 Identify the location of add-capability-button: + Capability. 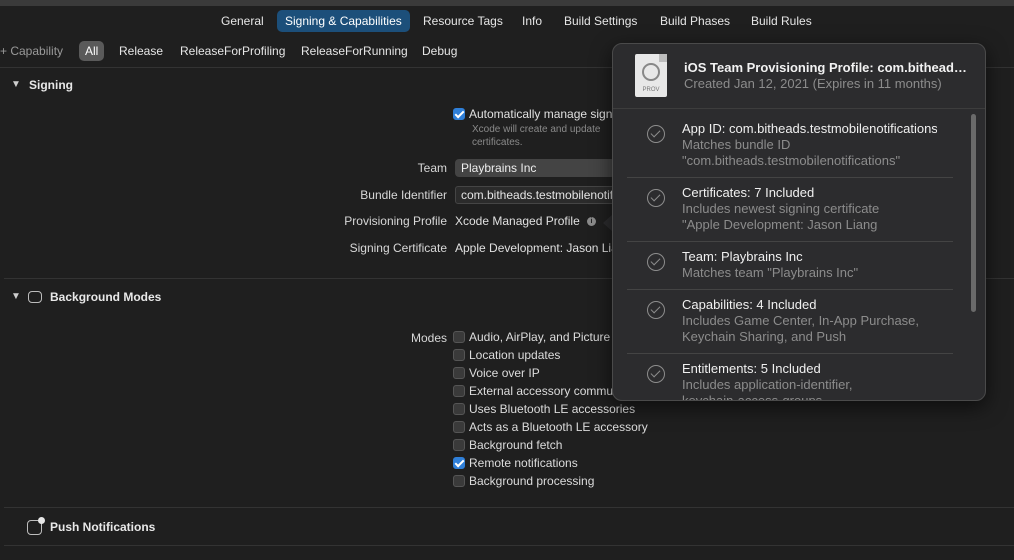
(31, 51).